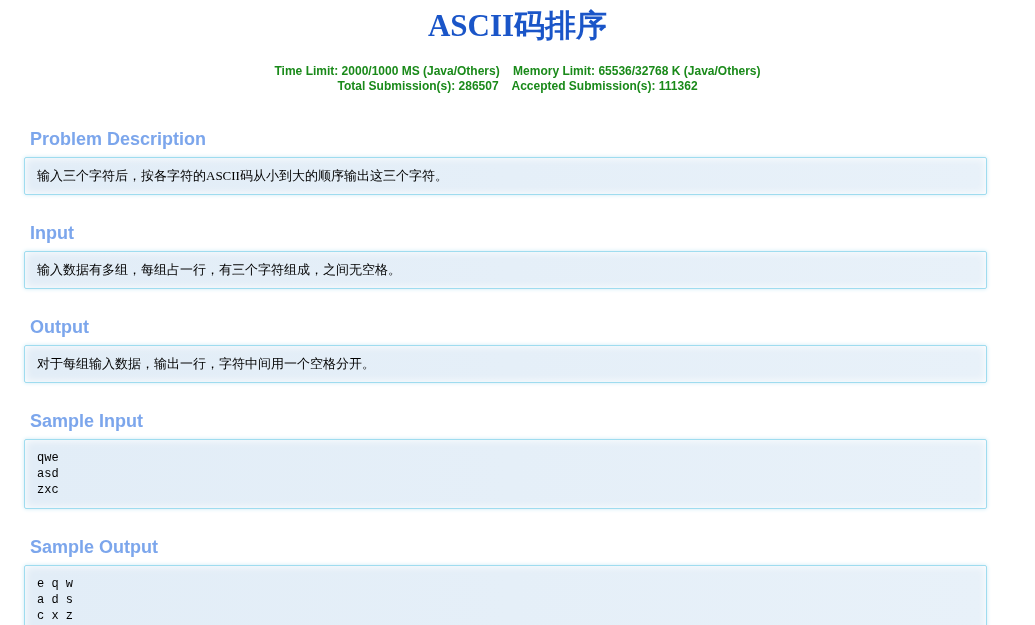  I want to click on section-text: 输入三个字符后，按各字符的ASCII码从小到大的顺序输出这三个字符。, so click(505, 176).